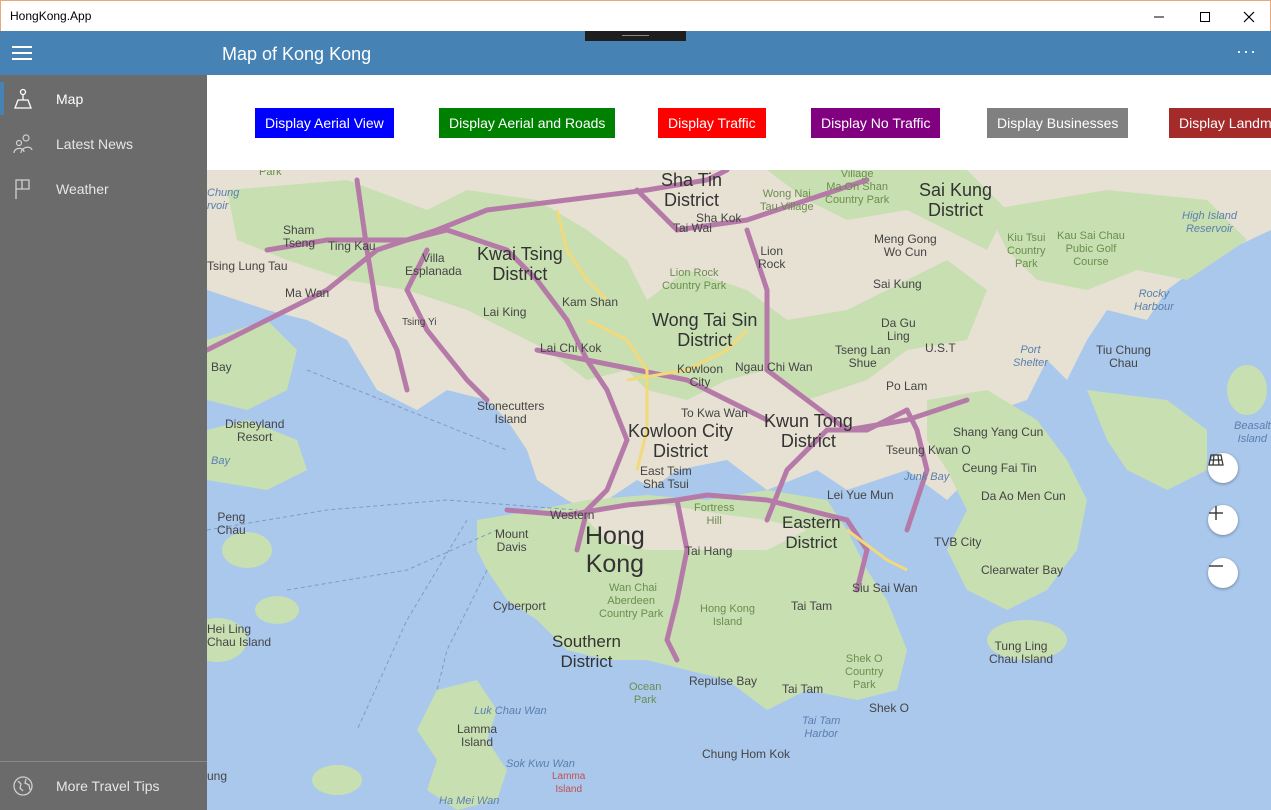 This screenshot has width=1271, height=810. Describe the element at coordinates (905, 245) in the screenshot. I see `map-label-meng-gong: Meng Gong Wo Cun` at that location.